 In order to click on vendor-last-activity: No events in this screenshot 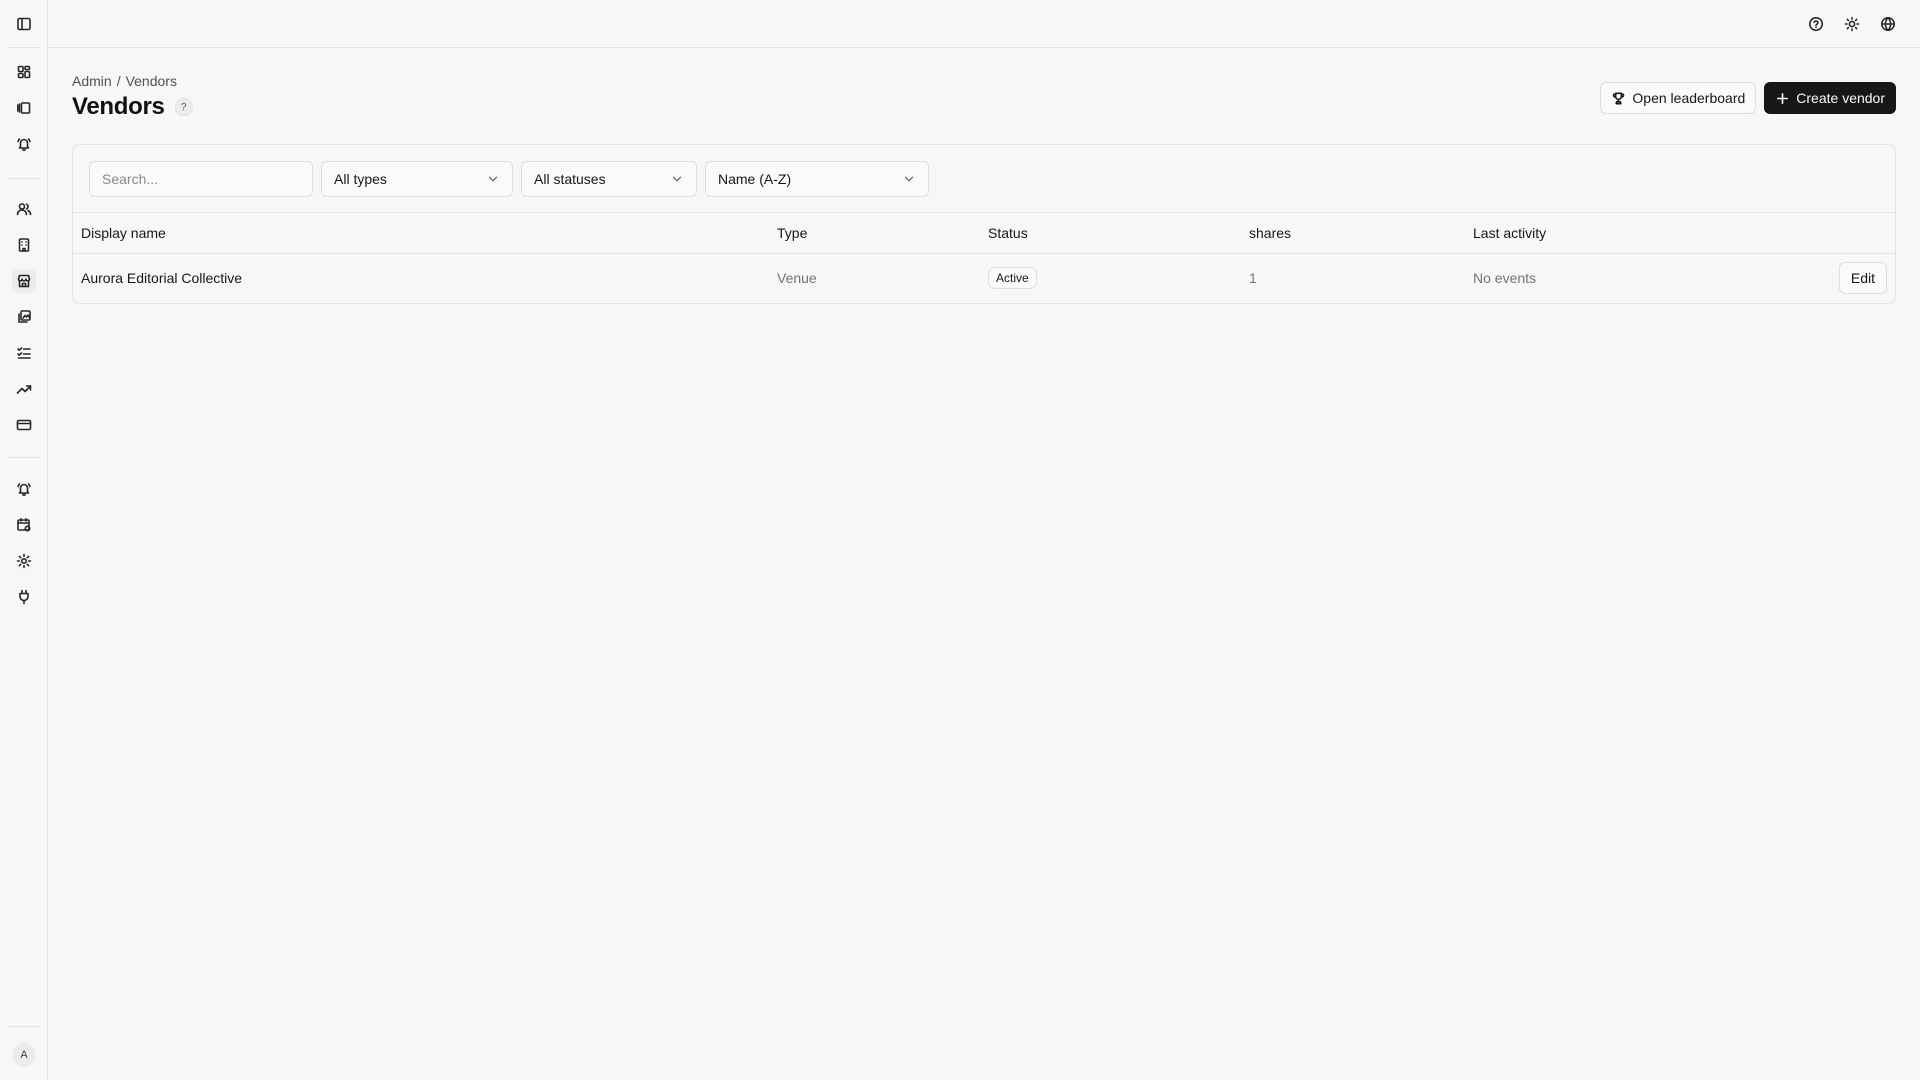, I will do `click(1505, 278)`.